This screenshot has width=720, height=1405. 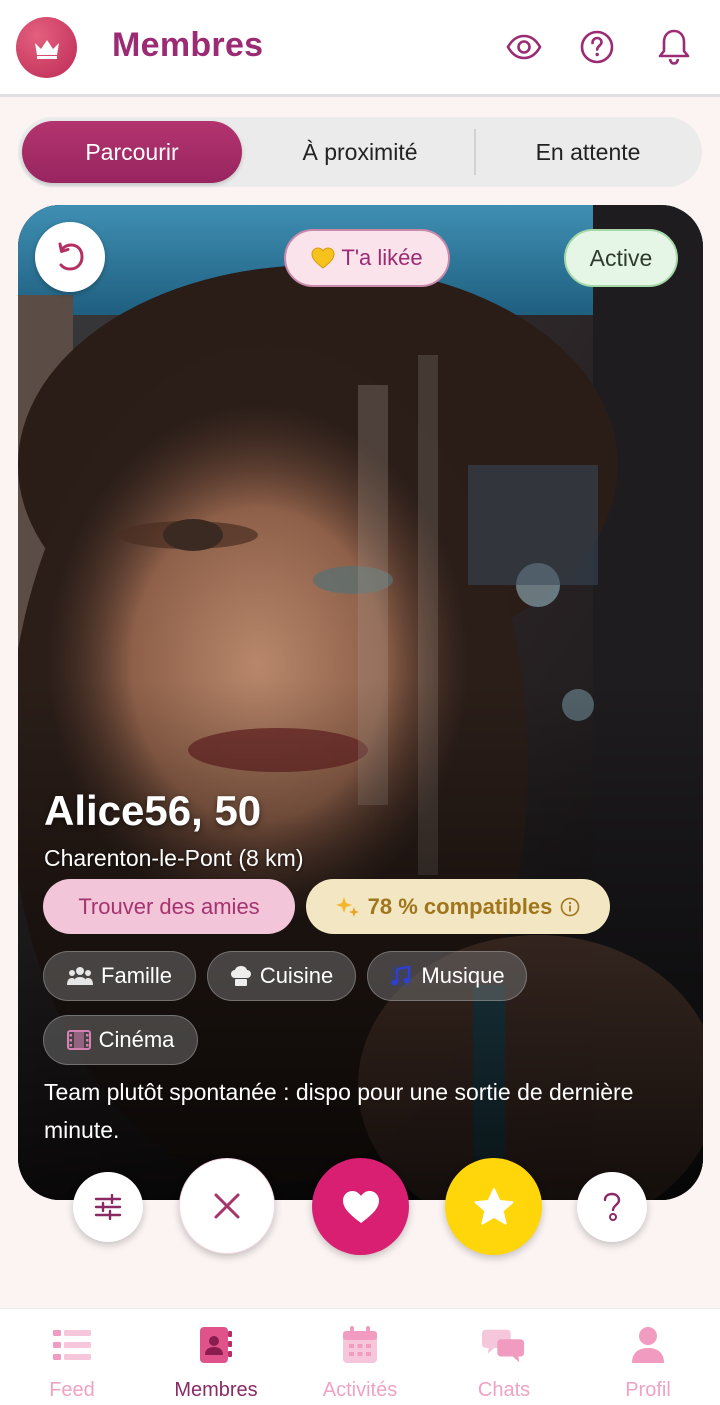 What do you see at coordinates (360, 1390) in the screenshot?
I see `nav-label: Activités` at bounding box center [360, 1390].